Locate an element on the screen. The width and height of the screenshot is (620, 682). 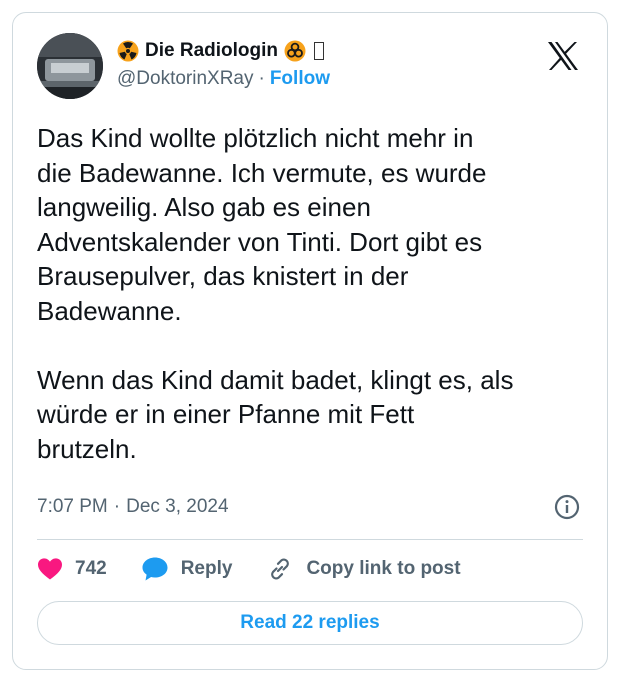
tweet-meta: 7:07 PM · Dec 3, 2024 is located at coordinates (310, 507).